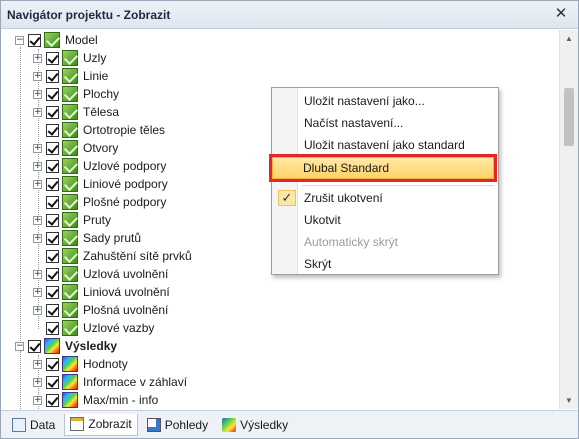 The image size is (579, 439). Describe the element at coordinates (177, 425) in the screenshot. I see `tab-views: Pohledy` at that location.